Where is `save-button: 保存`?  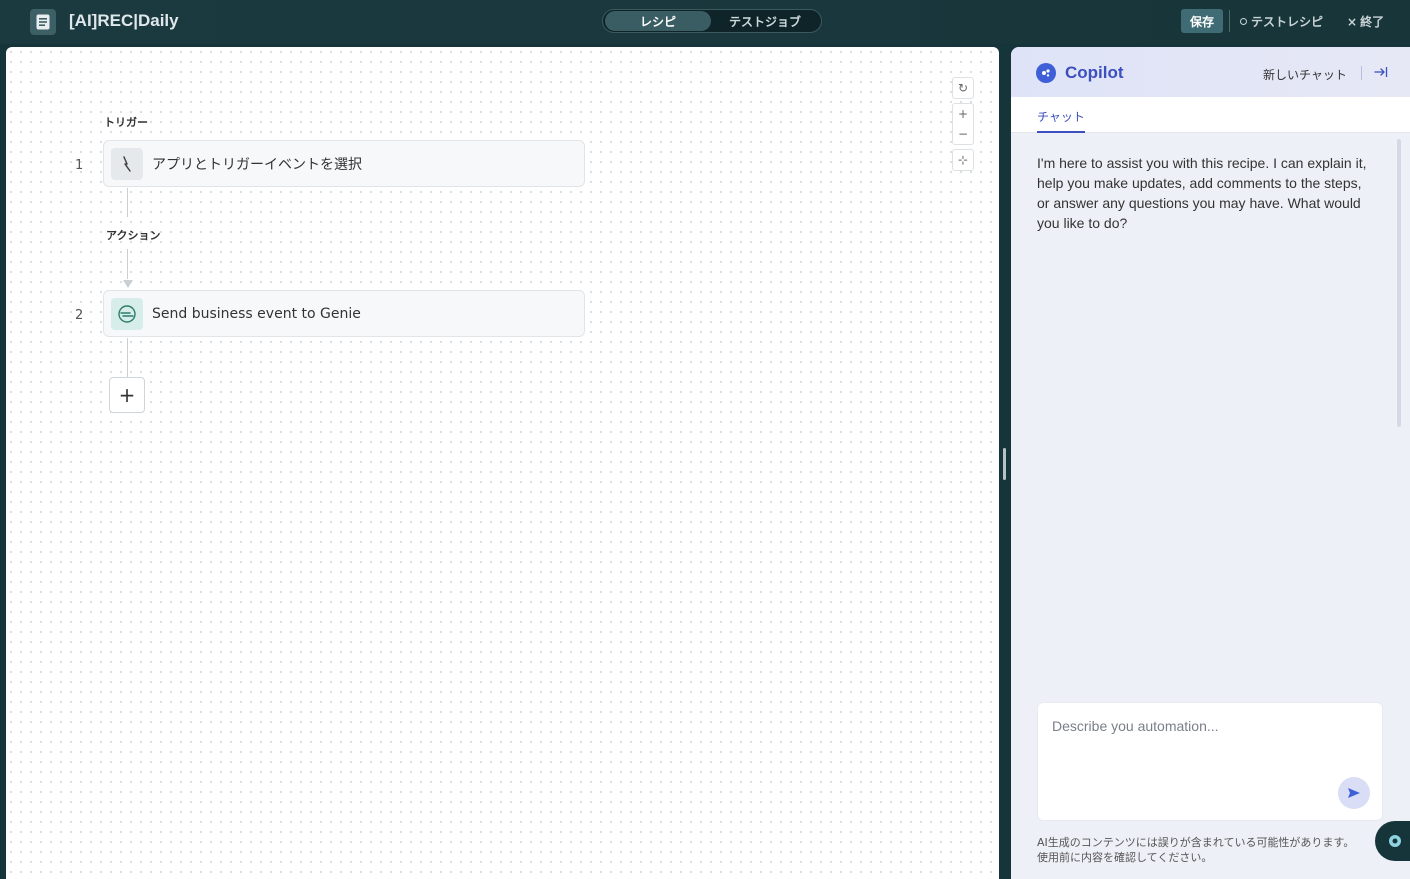 save-button: 保存 is located at coordinates (1202, 21).